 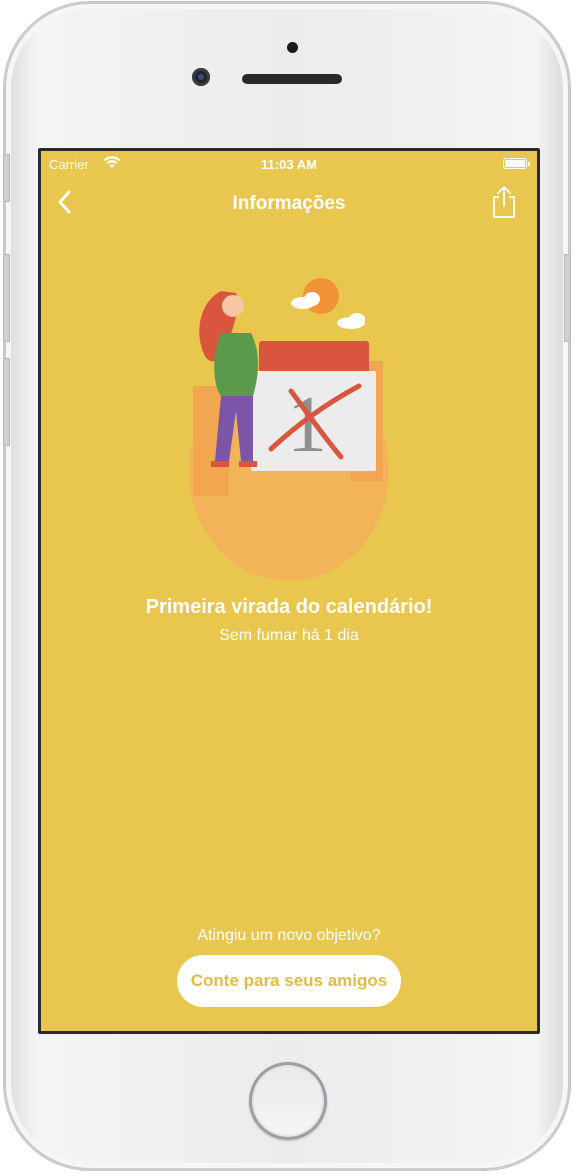 What do you see at coordinates (289, 935) in the screenshot?
I see `goal-prompt: Atingiu um novo objetivo?` at bounding box center [289, 935].